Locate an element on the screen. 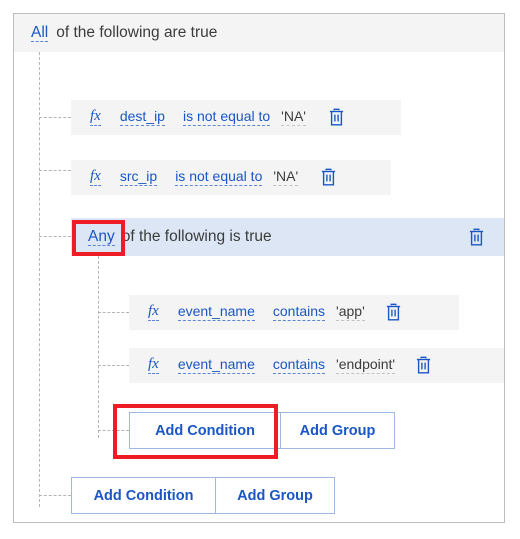 The height and width of the screenshot is (539, 520). tree-branch-nested-actions is located at coordinates (113, 430).